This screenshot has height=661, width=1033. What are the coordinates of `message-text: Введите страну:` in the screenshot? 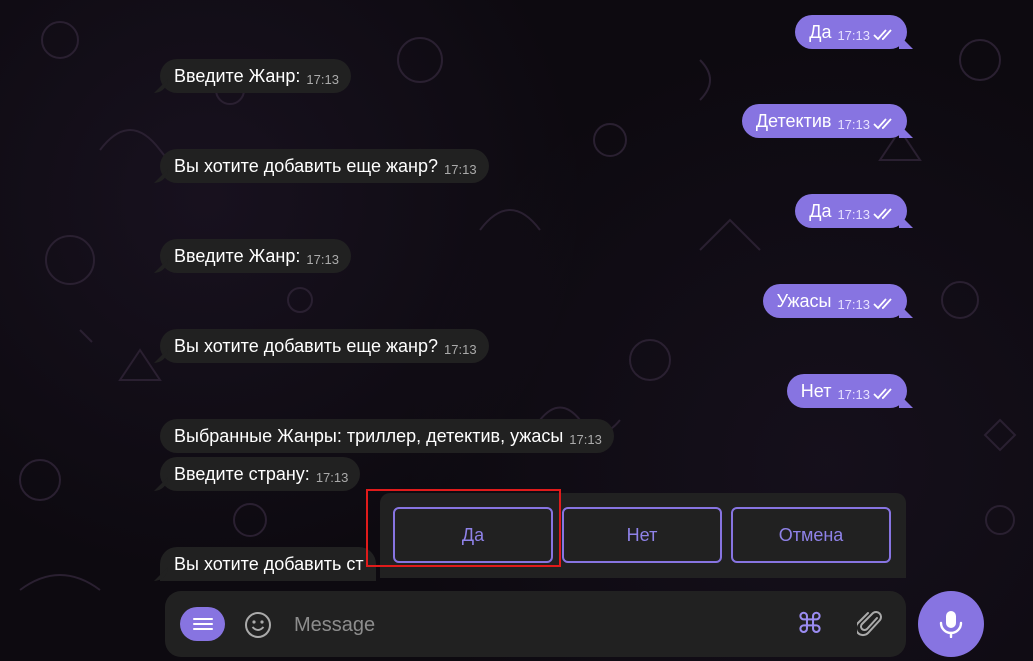 It's located at (242, 474).